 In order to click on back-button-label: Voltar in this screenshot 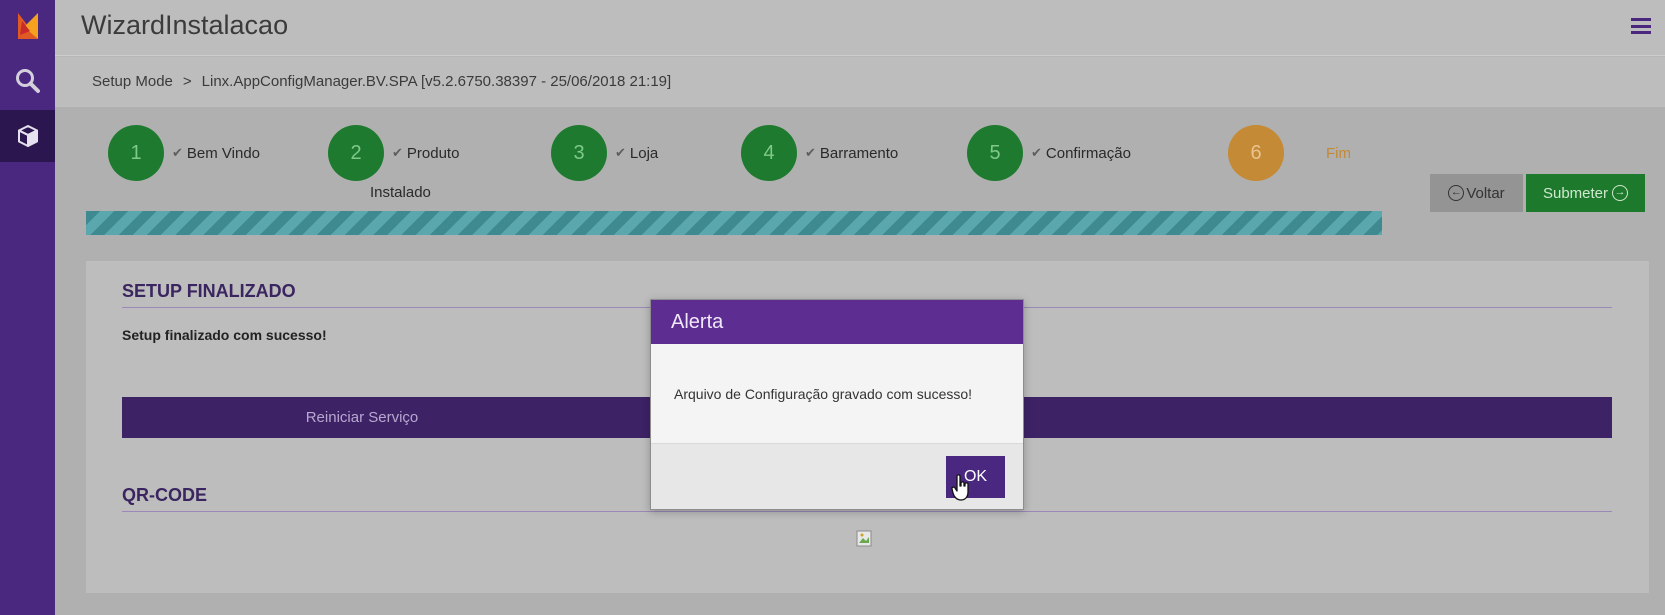, I will do `click(1485, 193)`.